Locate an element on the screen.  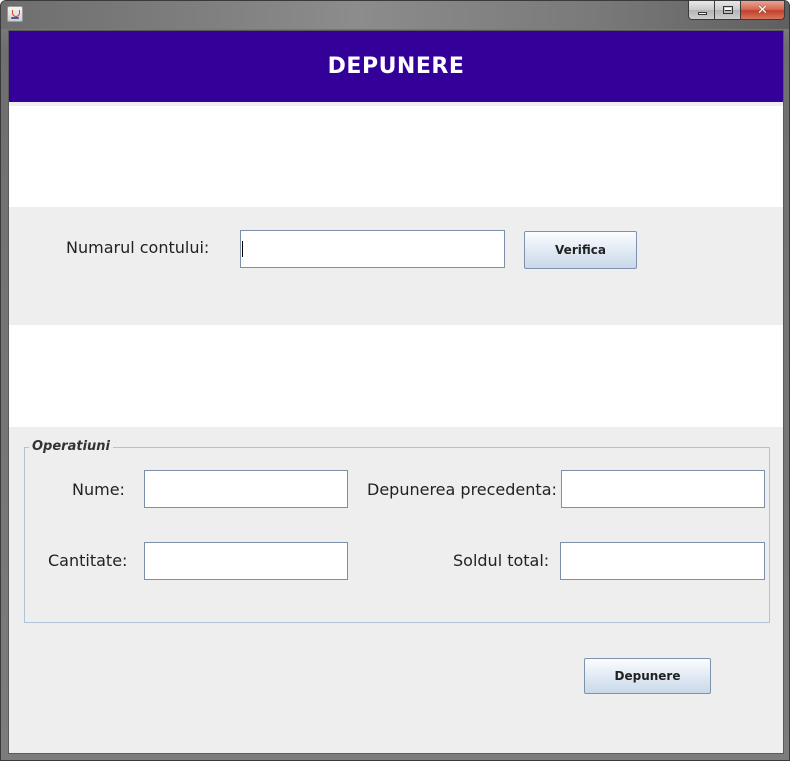
total-balance-label: Soldul total: is located at coordinates (501, 560).